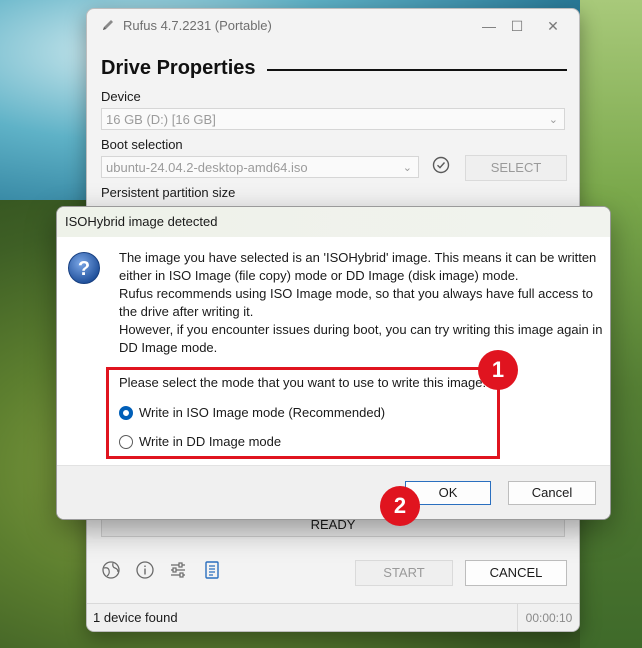 The image size is (642, 648). I want to click on dialog-title: ISOHybrid image detected, so click(141, 221).